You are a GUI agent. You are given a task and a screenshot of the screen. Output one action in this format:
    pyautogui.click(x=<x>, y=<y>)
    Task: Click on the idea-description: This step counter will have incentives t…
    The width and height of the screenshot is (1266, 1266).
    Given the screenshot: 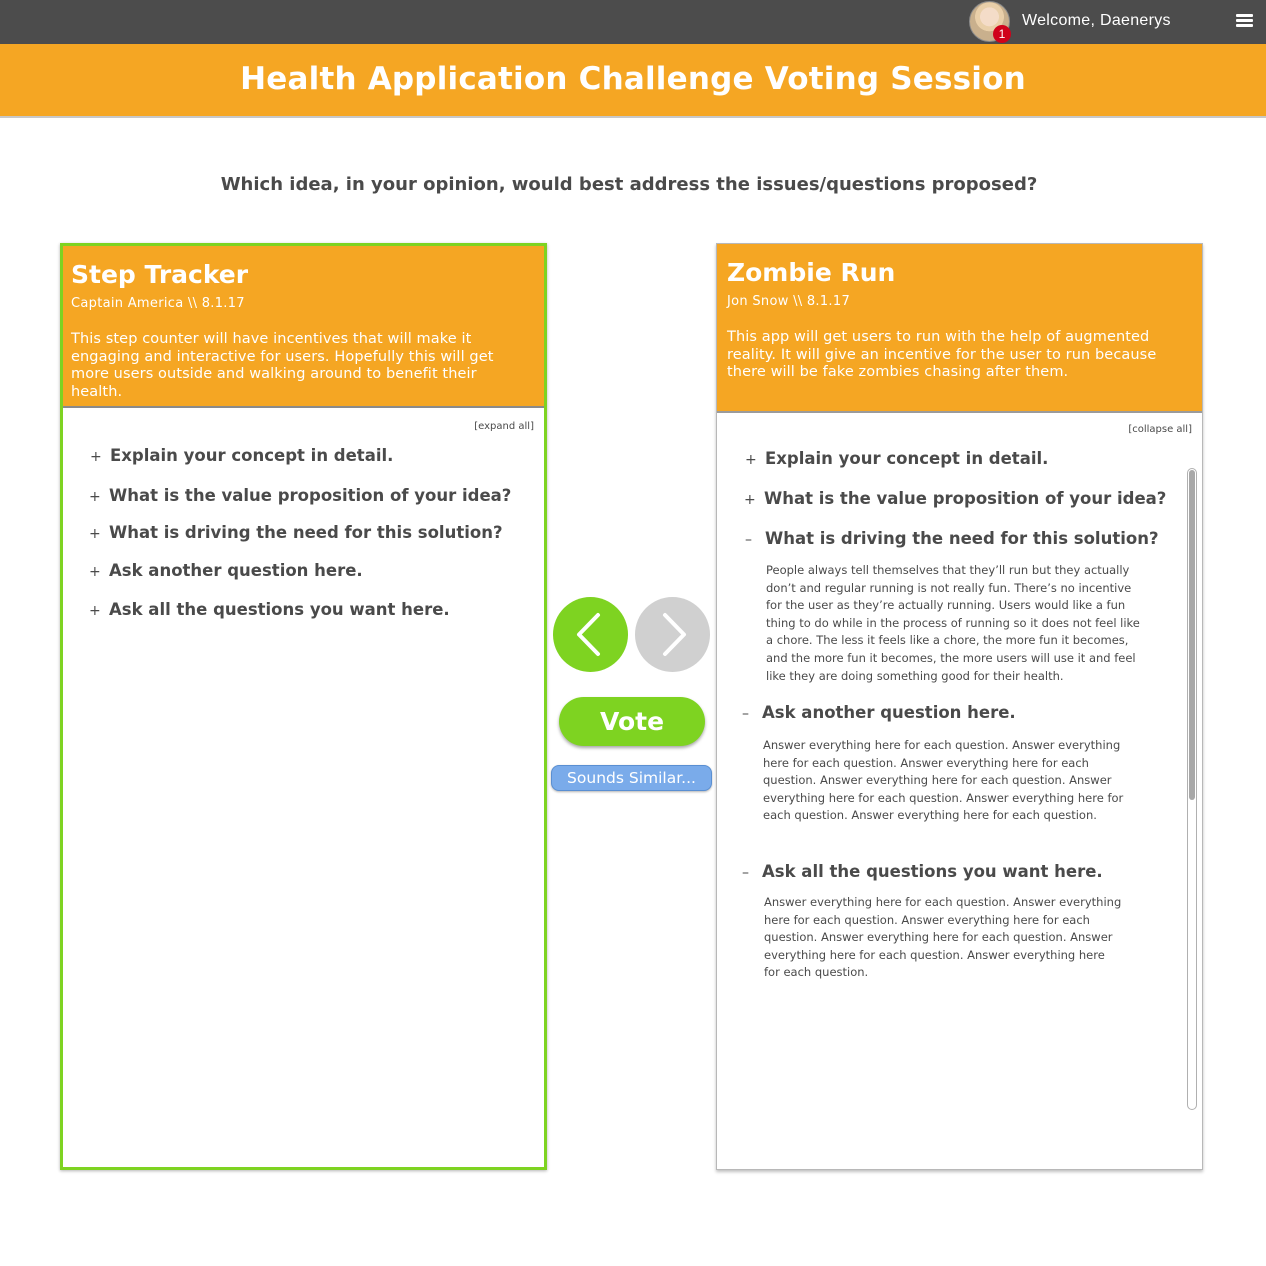 What is the action you would take?
    pyautogui.click(x=282, y=365)
    